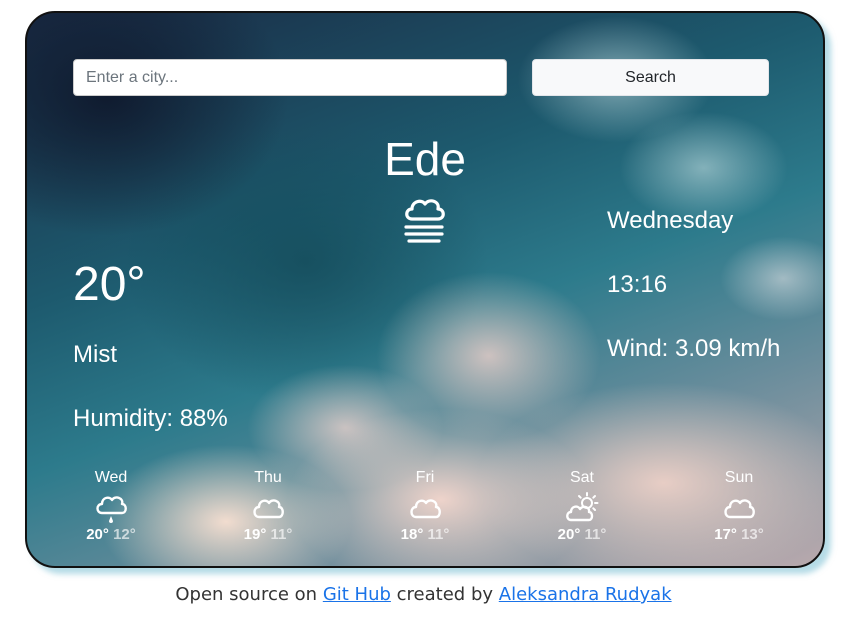 The image size is (847, 618). What do you see at coordinates (290, 77) in the screenshot?
I see `city-search-input` at bounding box center [290, 77].